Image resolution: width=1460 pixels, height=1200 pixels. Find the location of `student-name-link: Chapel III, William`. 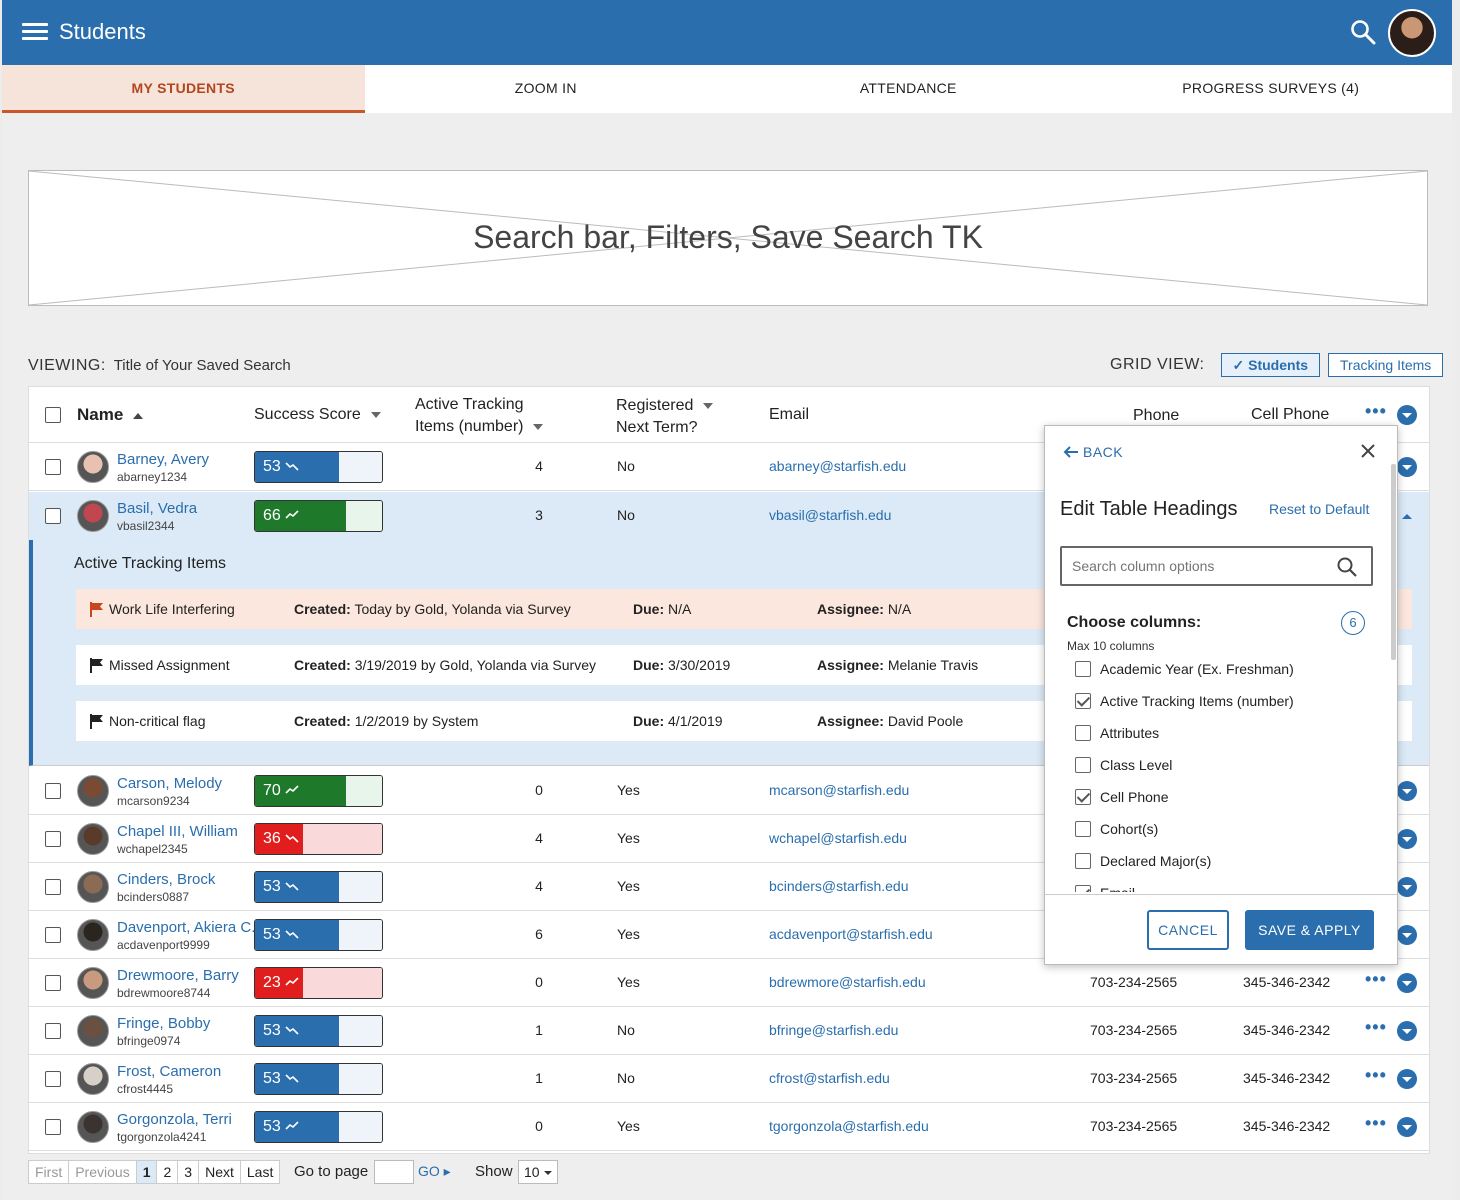

student-name-link: Chapel III, William is located at coordinates (177, 831).